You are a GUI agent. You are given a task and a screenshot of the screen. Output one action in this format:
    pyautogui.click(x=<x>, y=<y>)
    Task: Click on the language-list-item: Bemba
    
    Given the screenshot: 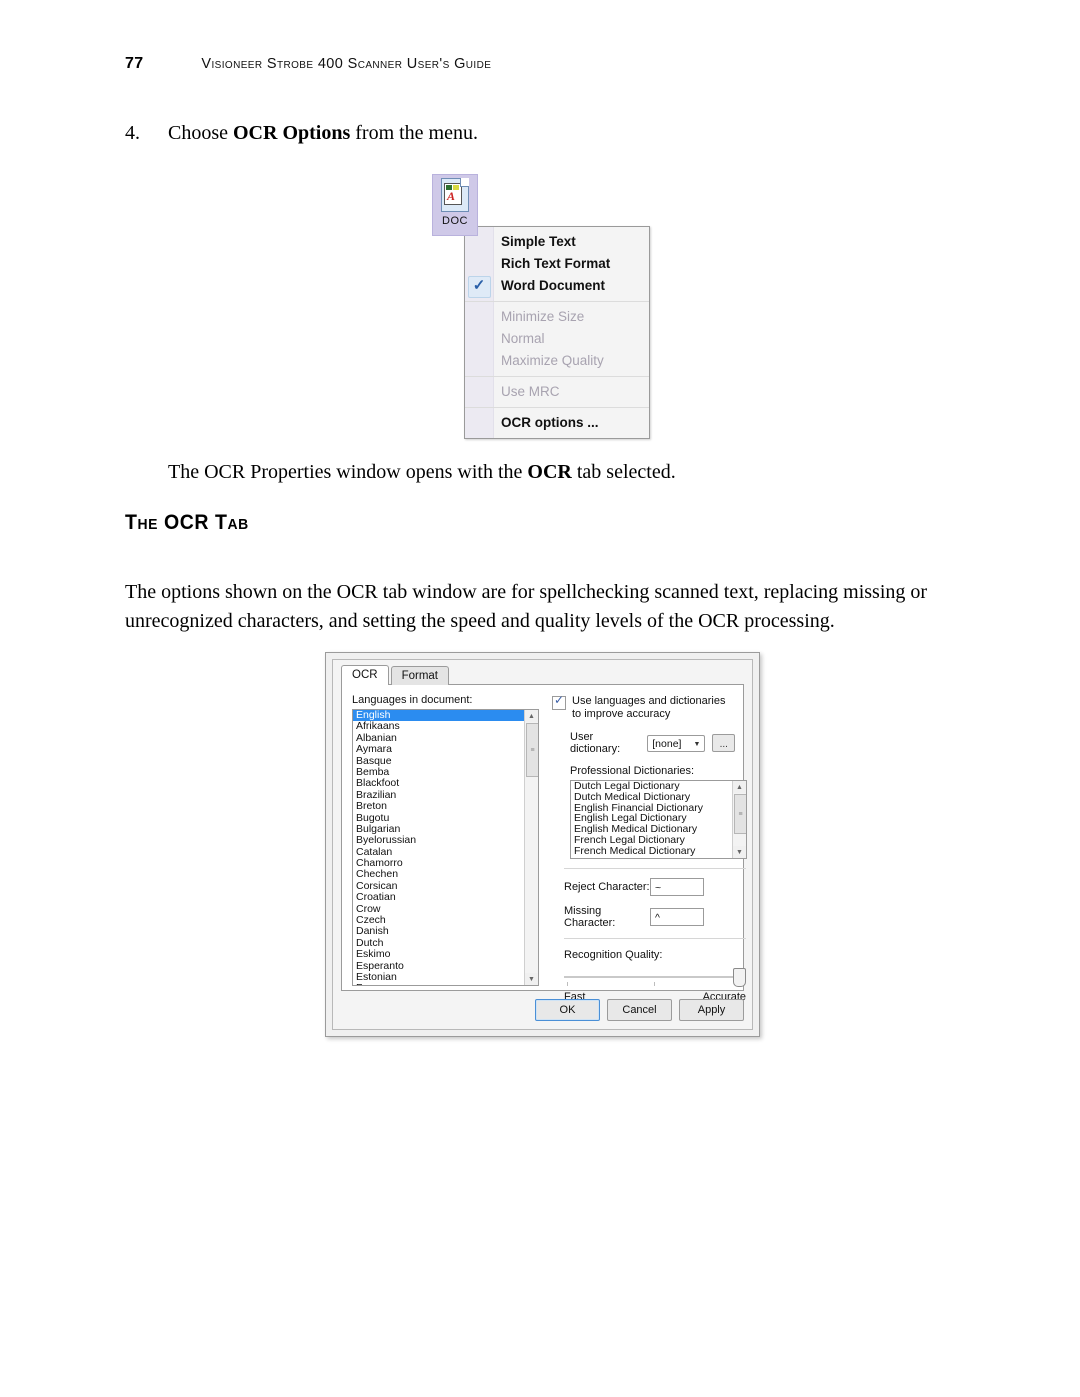 What is the action you would take?
    pyautogui.click(x=438, y=772)
    